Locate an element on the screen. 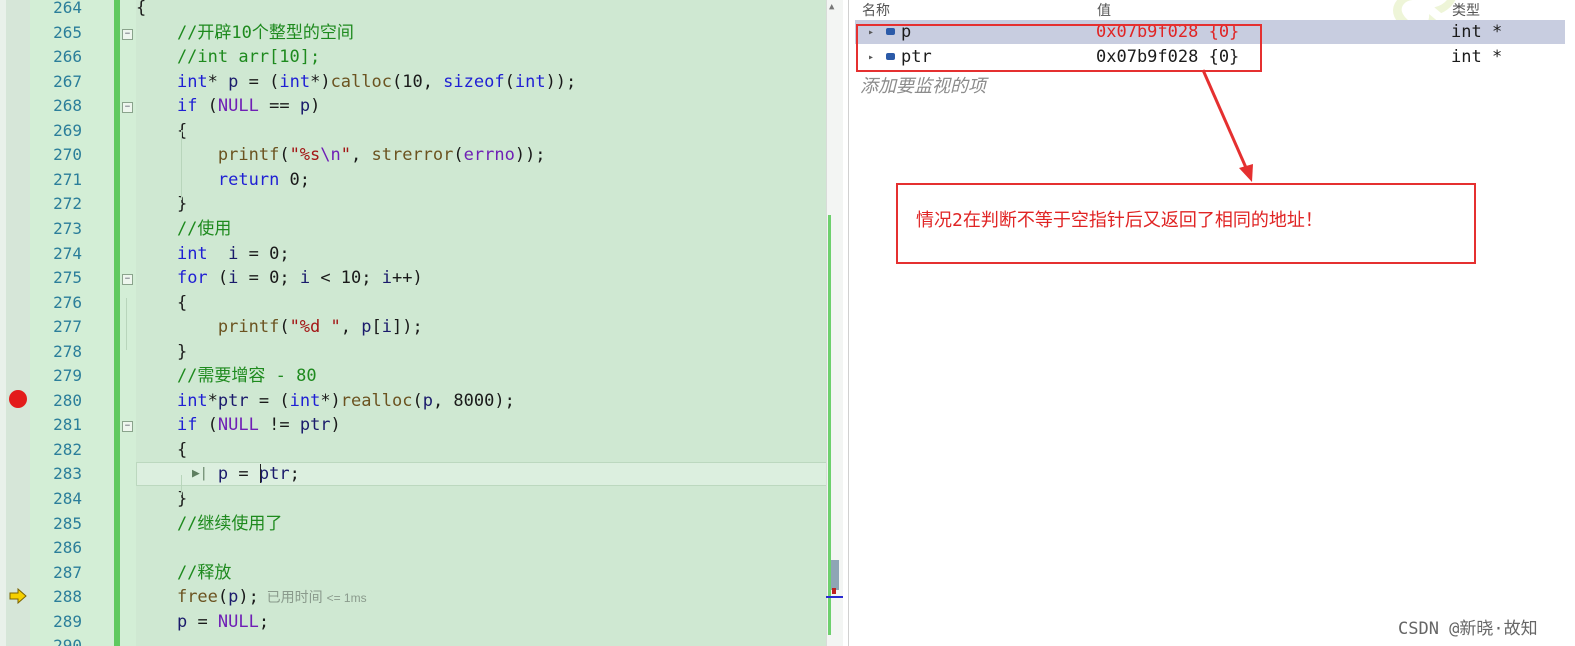  add-watch-placeholder: 添加要监视的项 is located at coordinates (923, 85).